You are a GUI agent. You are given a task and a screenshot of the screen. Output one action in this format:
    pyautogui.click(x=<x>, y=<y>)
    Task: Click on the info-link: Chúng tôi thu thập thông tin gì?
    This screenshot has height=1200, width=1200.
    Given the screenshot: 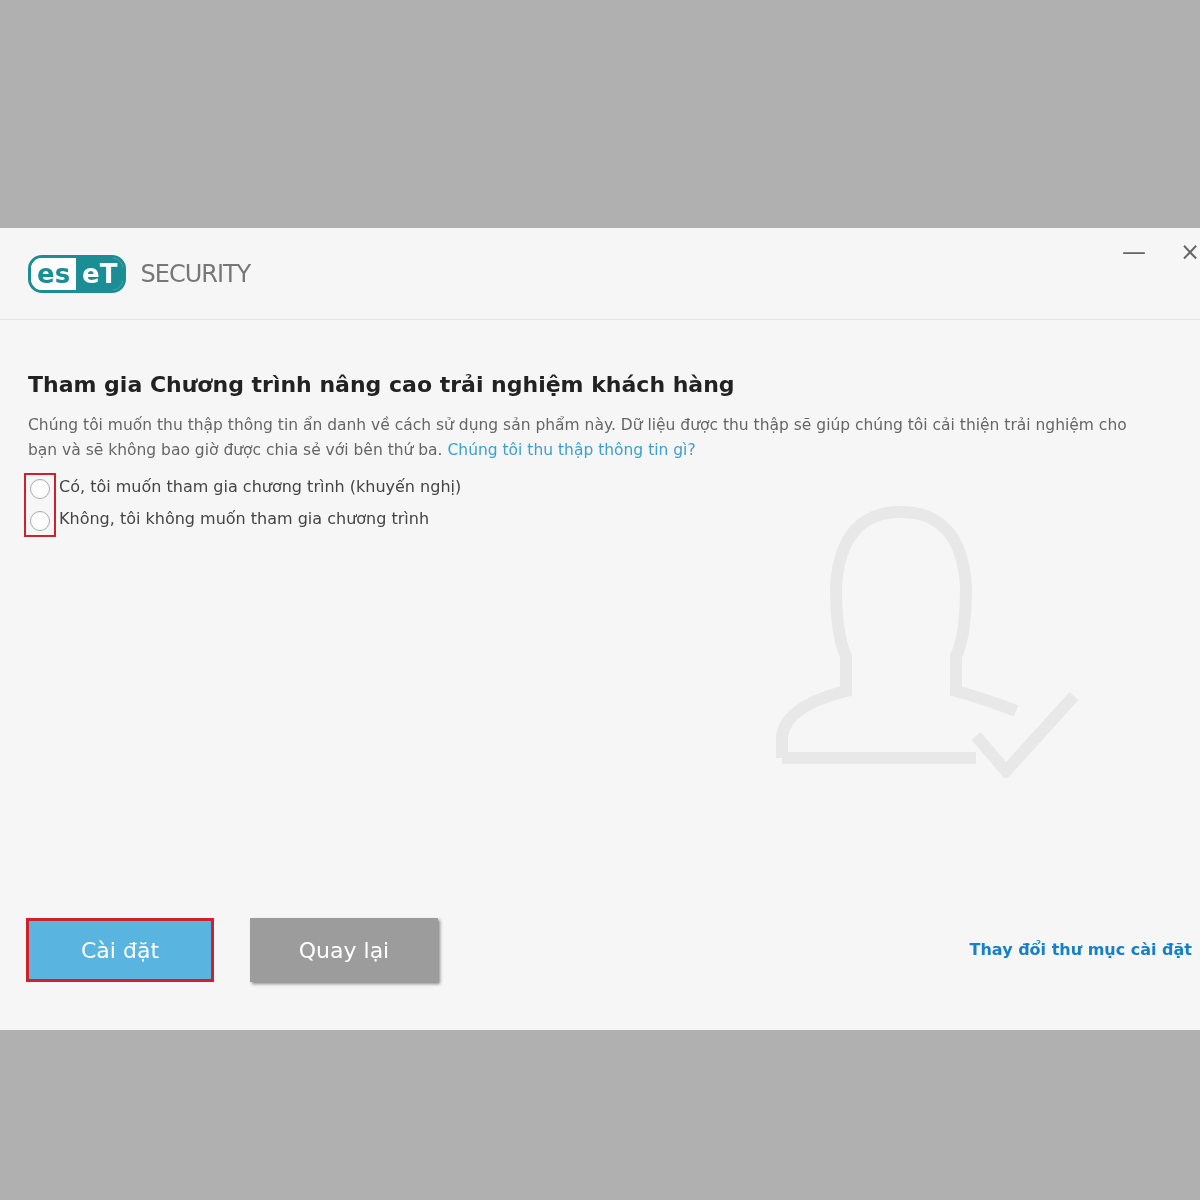 What is the action you would take?
    pyautogui.click(x=571, y=450)
    